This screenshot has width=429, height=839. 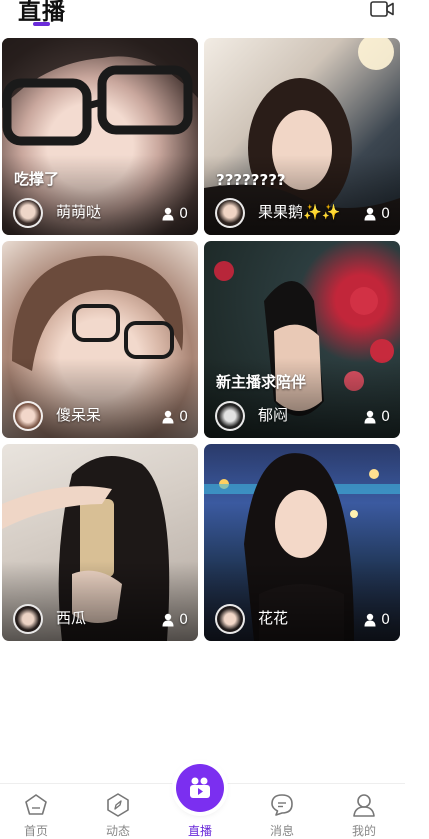 What do you see at coordinates (71, 618) in the screenshot?
I see `streamer-name: 西瓜` at bounding box center [71, 618].